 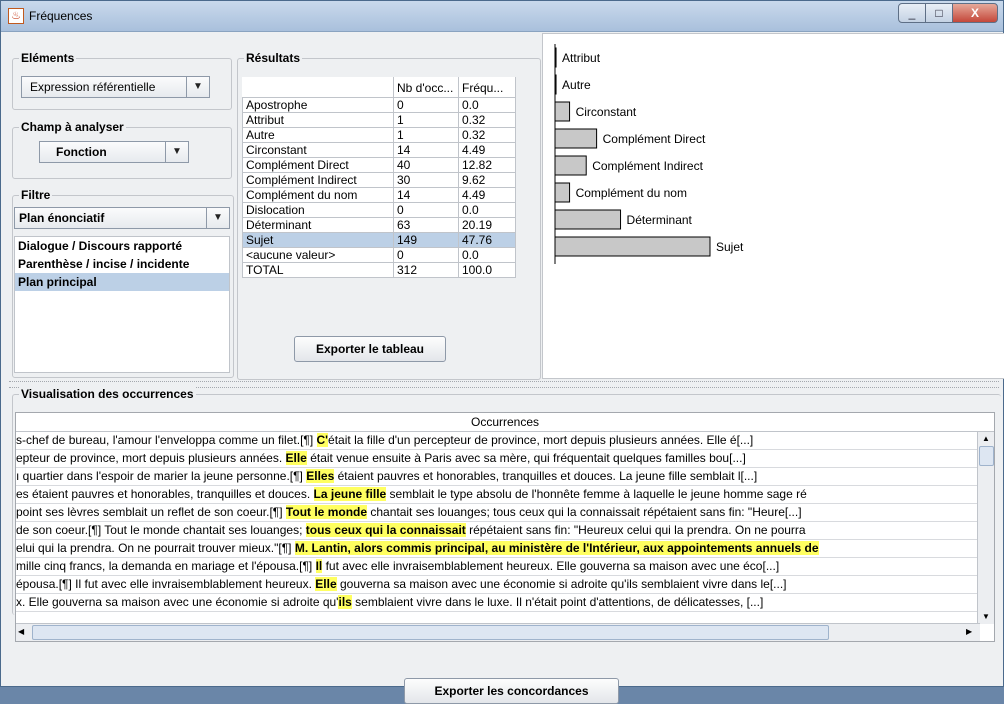 I want to click on table-row: TOTAL 312 100.0, so click(x=379, y=270).